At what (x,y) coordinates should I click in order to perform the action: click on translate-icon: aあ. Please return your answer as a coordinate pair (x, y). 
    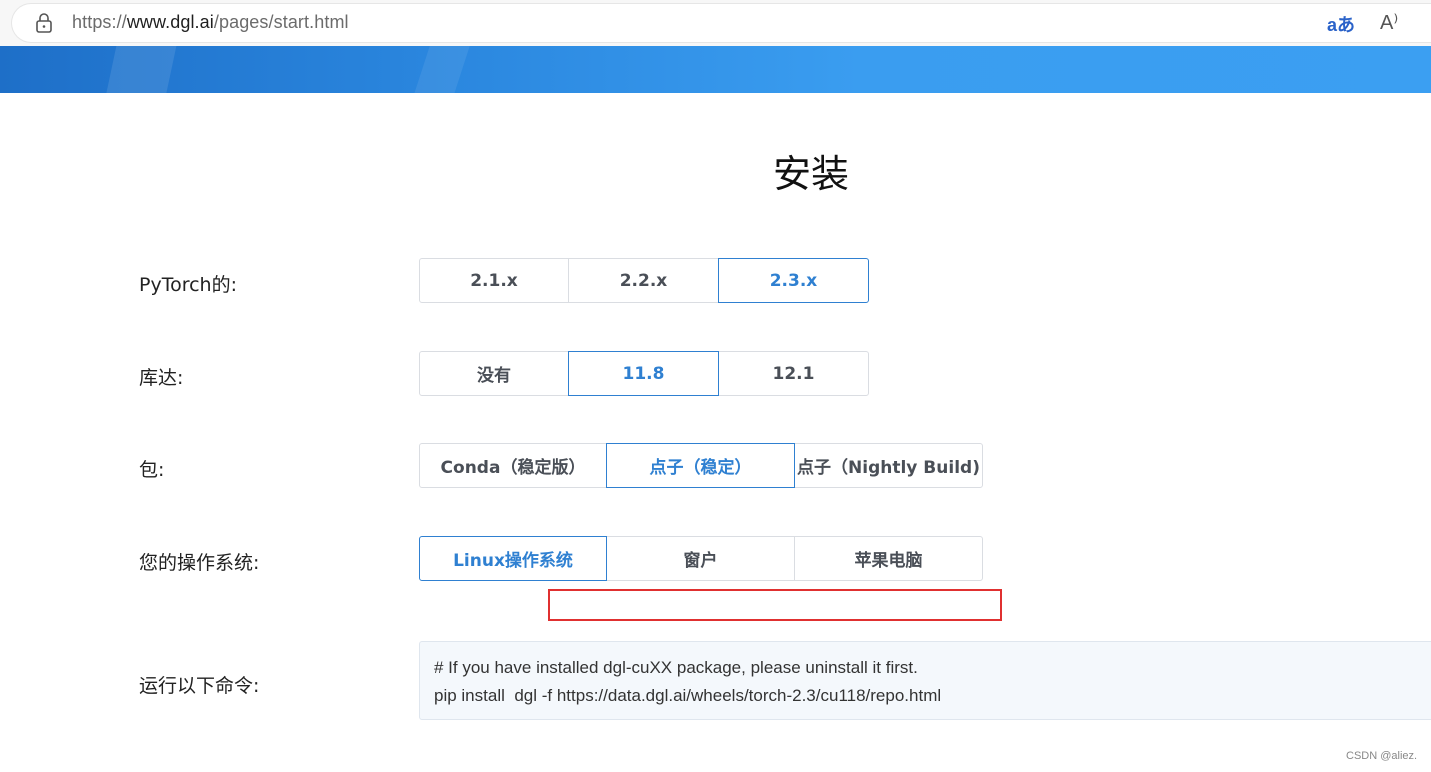
    Looking at the image, I should click on (1341, 24).